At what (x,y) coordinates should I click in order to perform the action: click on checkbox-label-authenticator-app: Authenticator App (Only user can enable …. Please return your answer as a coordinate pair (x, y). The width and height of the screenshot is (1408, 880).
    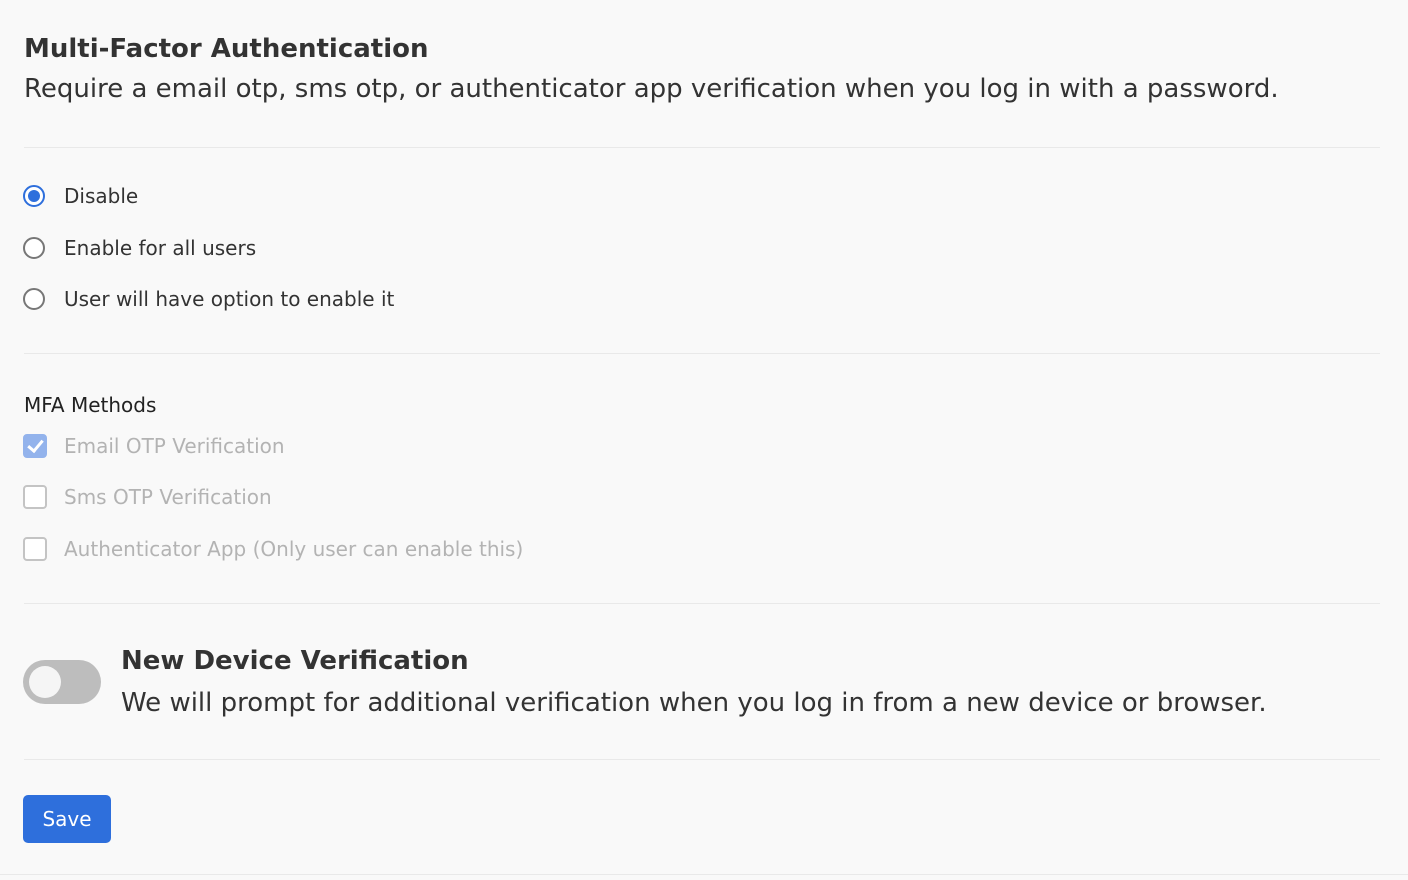
    Looking at the image, I should click on (294, 549).